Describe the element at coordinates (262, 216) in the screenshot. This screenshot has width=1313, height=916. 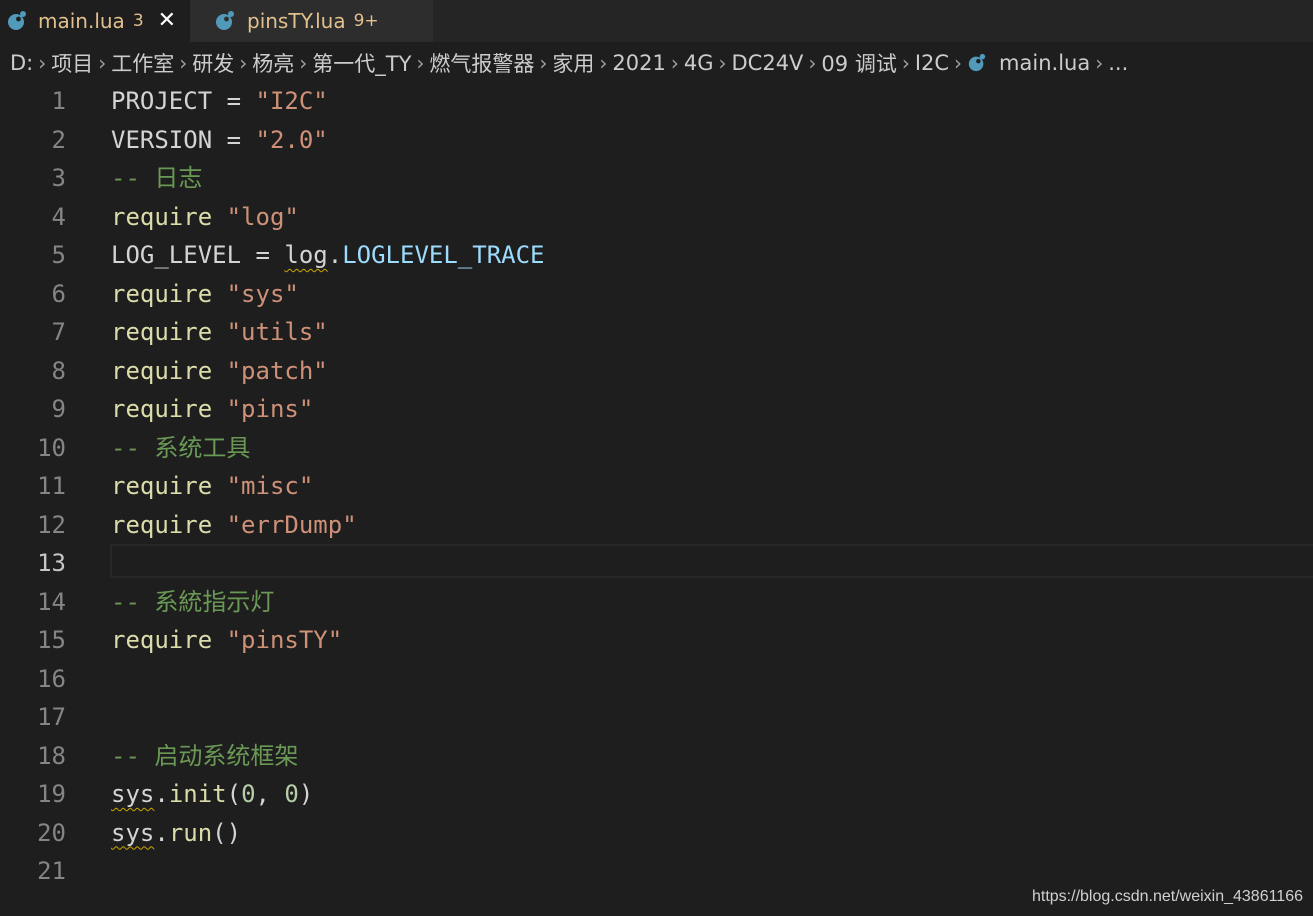
I see `string-literal: "log"` at that location.